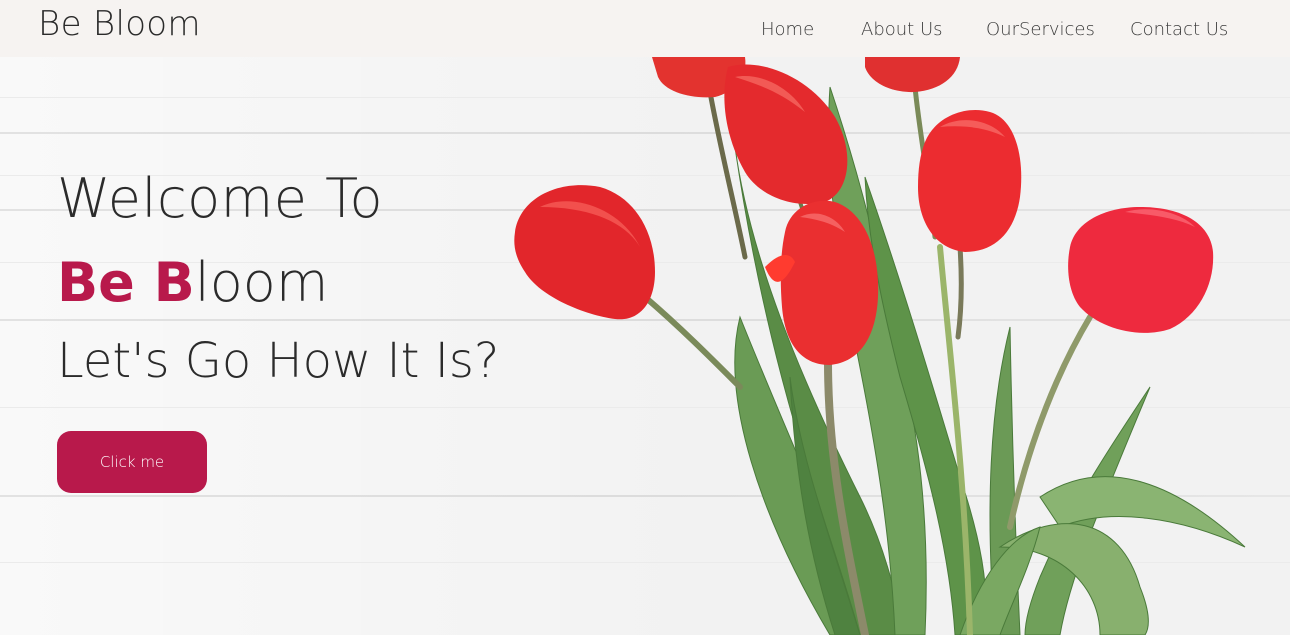  I want to click on hero-tagline: Let's Go How It Is?, so click(278, 361).